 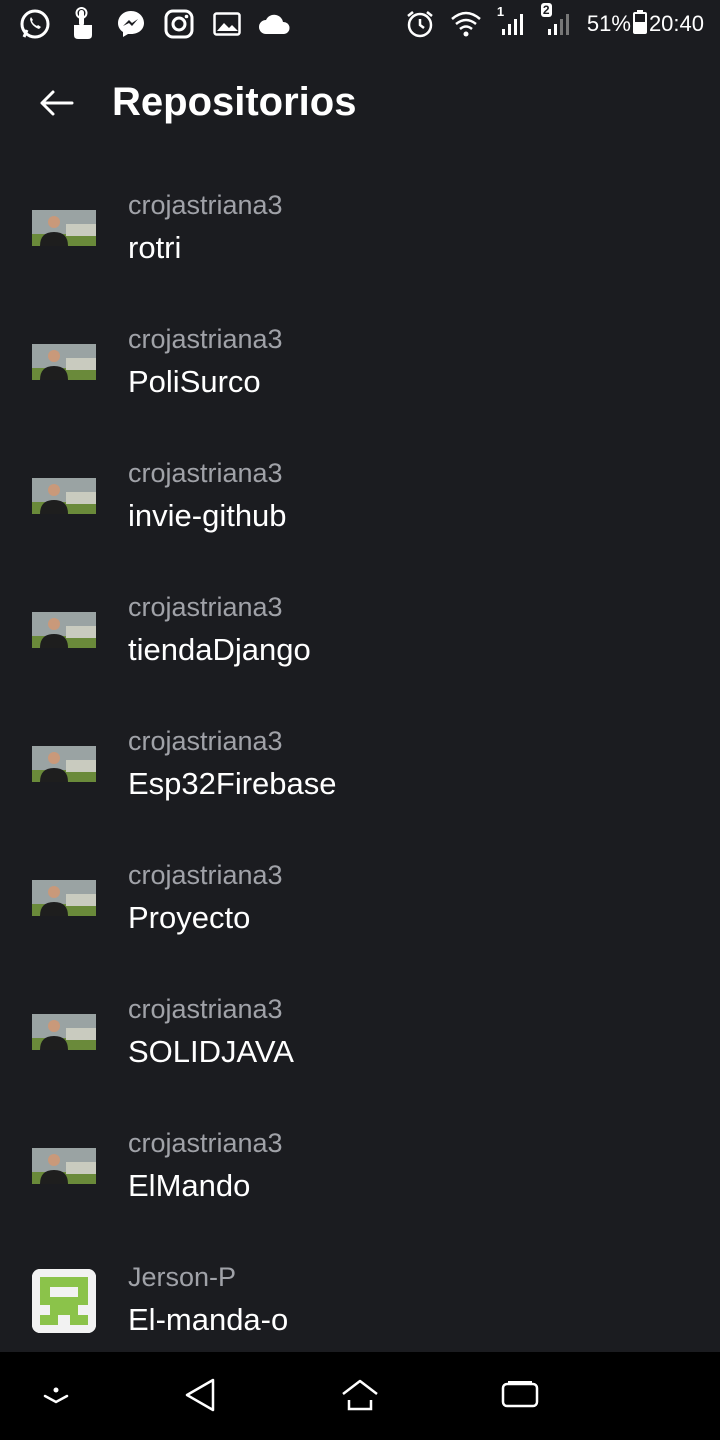 I want to click on gallery-icon, so click(x=227, y=24).